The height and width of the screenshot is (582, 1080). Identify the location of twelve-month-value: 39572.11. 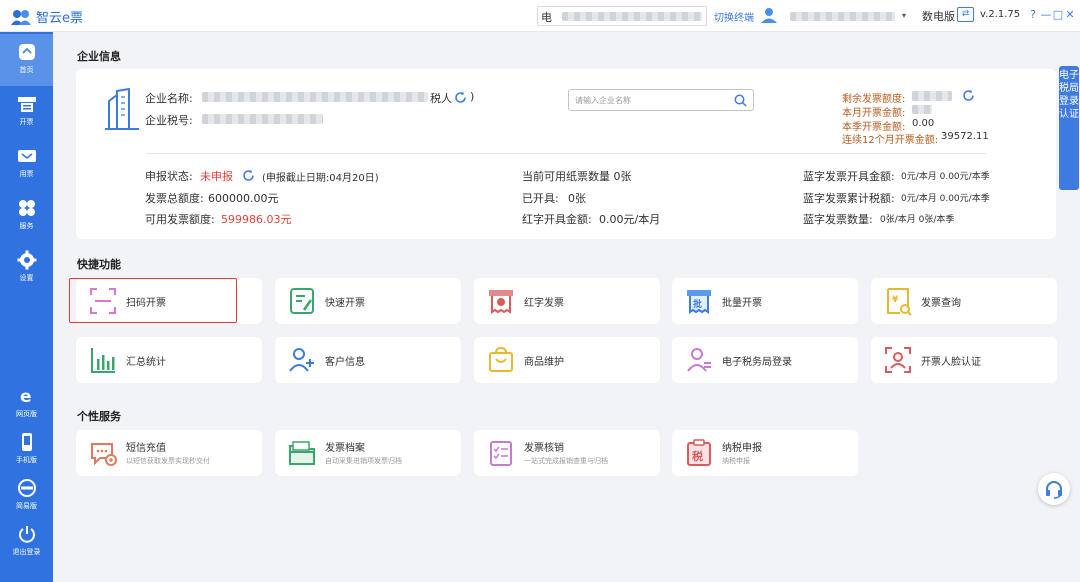
(965, 136).